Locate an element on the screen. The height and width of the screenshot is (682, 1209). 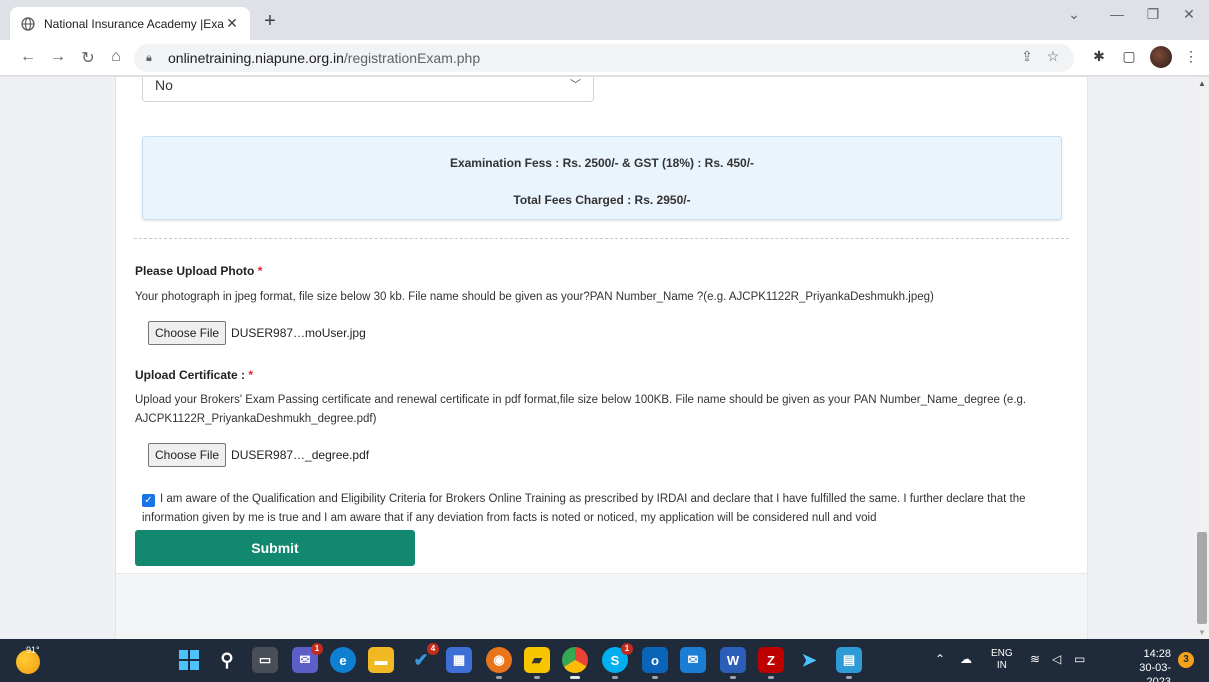
photo-label-text: Please Upload Photo is located at coordinates (195, 271).